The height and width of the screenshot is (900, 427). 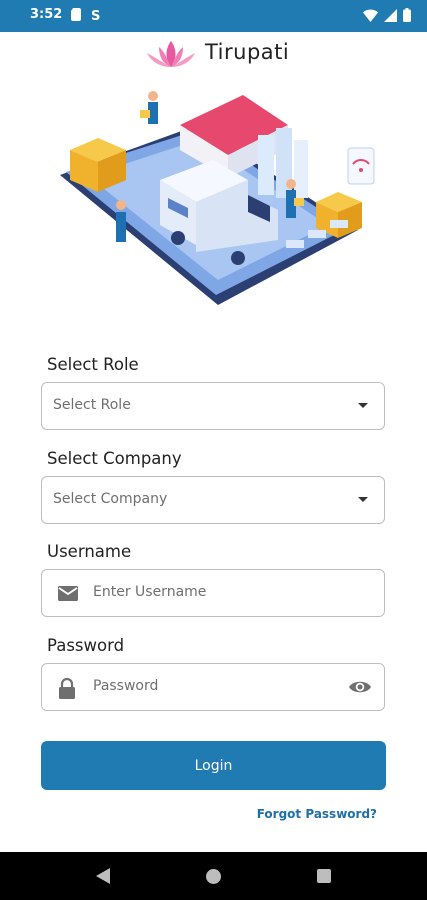 I want to click on status-bar: 3:52 S, so click(x=213, y=16).